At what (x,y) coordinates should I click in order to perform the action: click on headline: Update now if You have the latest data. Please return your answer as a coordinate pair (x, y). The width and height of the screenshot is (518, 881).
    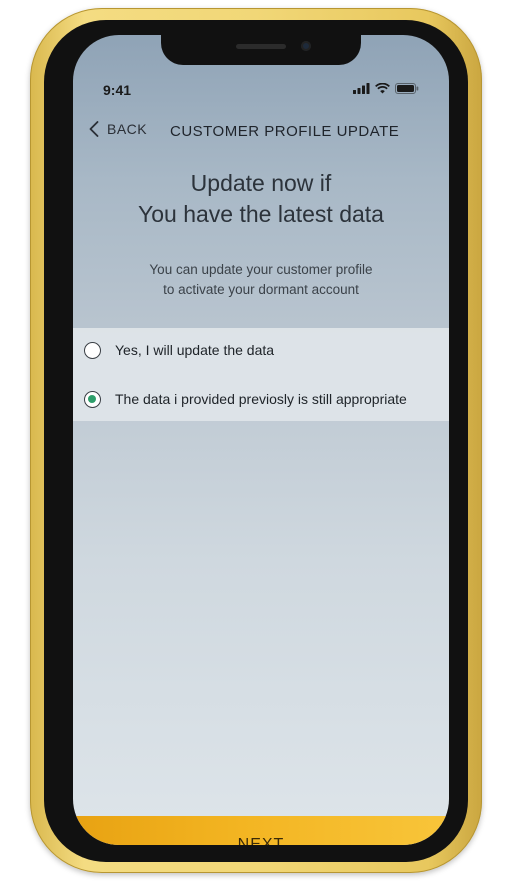
    Looking at the image, I should click on (261, 199).